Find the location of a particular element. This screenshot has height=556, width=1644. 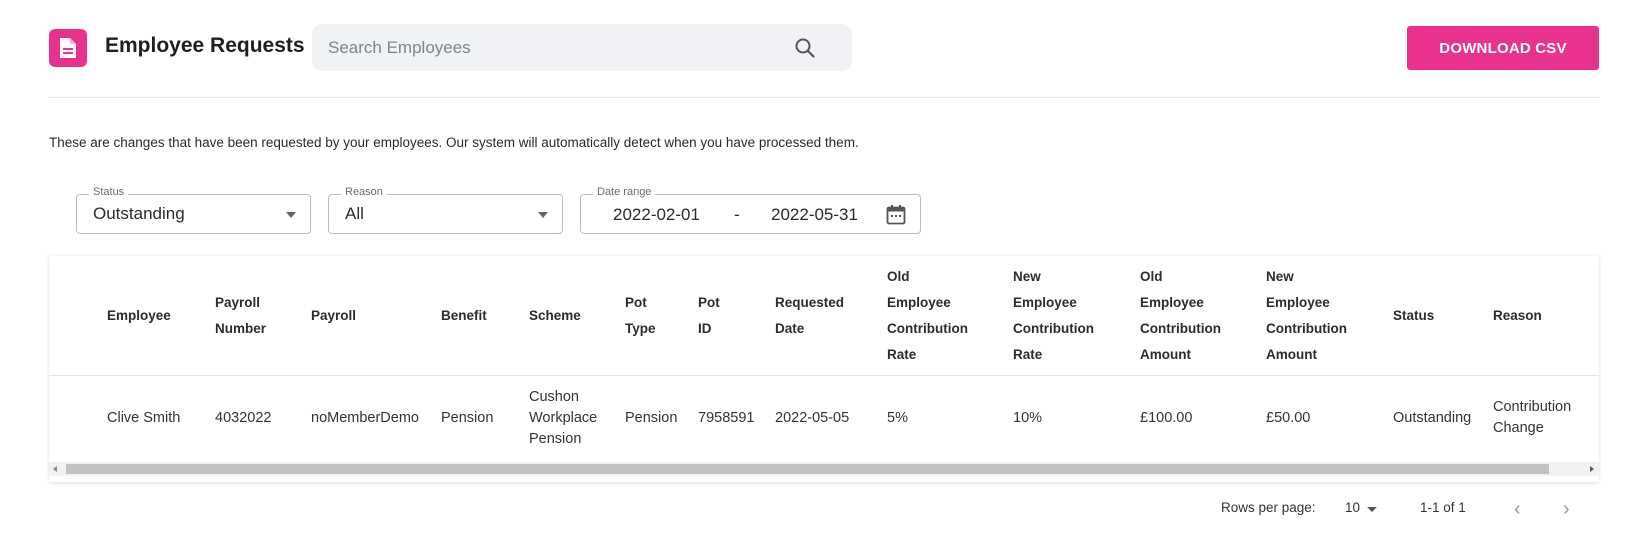

reason-filter-label: Reason is located at coordinates (364, 192).